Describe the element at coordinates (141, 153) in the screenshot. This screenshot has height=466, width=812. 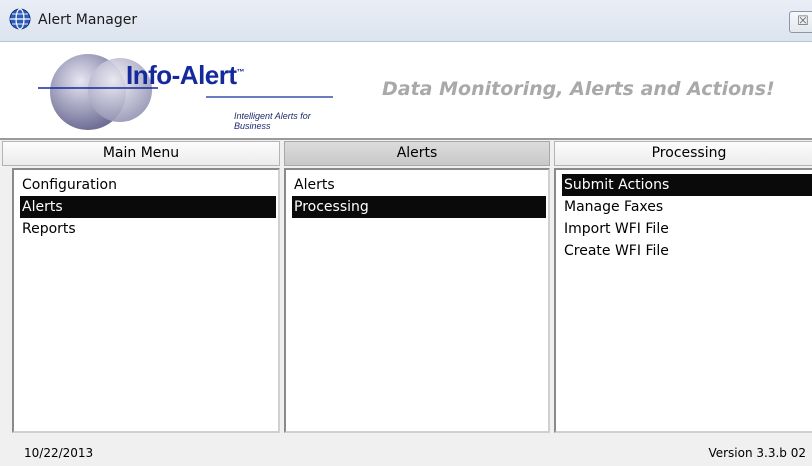
I see `main-menu-header: Main Menu` at that location.